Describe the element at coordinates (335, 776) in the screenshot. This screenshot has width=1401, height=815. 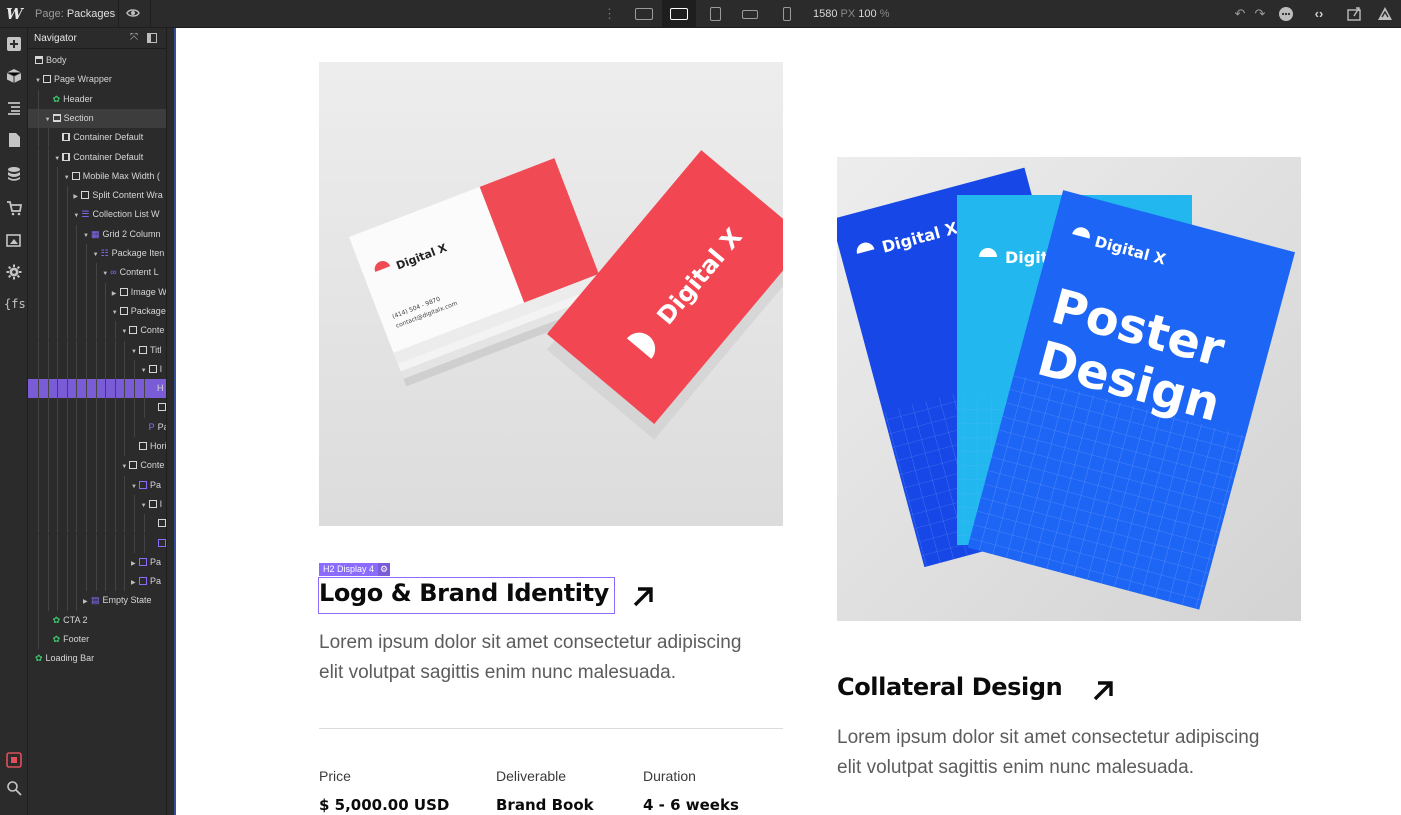
I see `price-label: Price` at that location.